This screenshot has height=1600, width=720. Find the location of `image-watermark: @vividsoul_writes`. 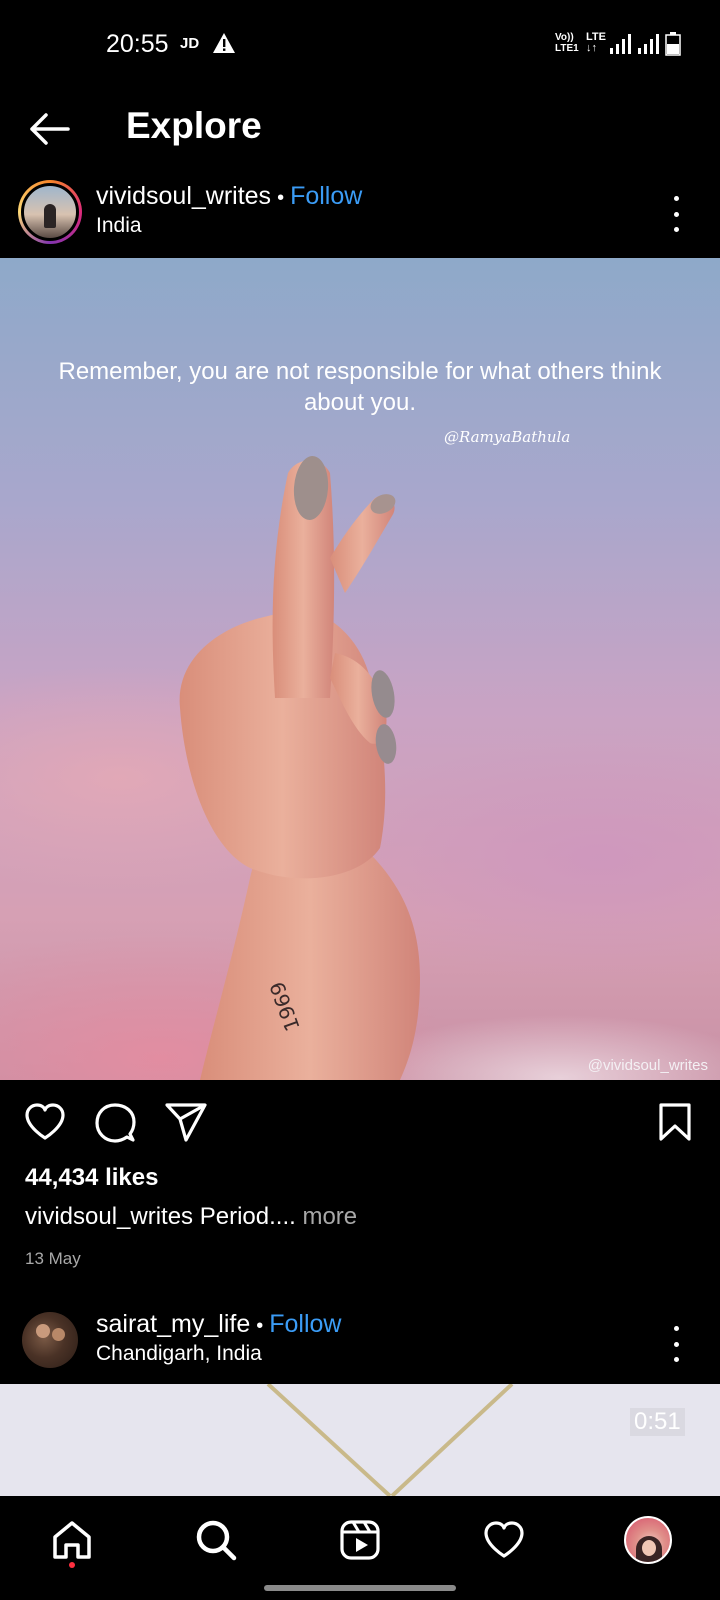

image-watermark: @vividsoul_writes is located at coordinates (647, 1065).